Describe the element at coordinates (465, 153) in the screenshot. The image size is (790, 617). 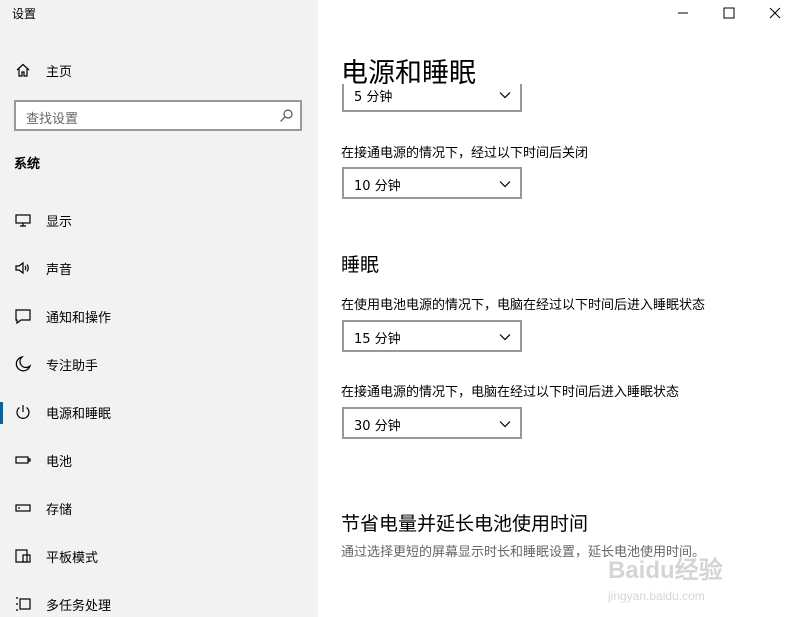
I see `screen-plugged-label: 在接通电源的情况下，经过以下时间后关闭` at that location.